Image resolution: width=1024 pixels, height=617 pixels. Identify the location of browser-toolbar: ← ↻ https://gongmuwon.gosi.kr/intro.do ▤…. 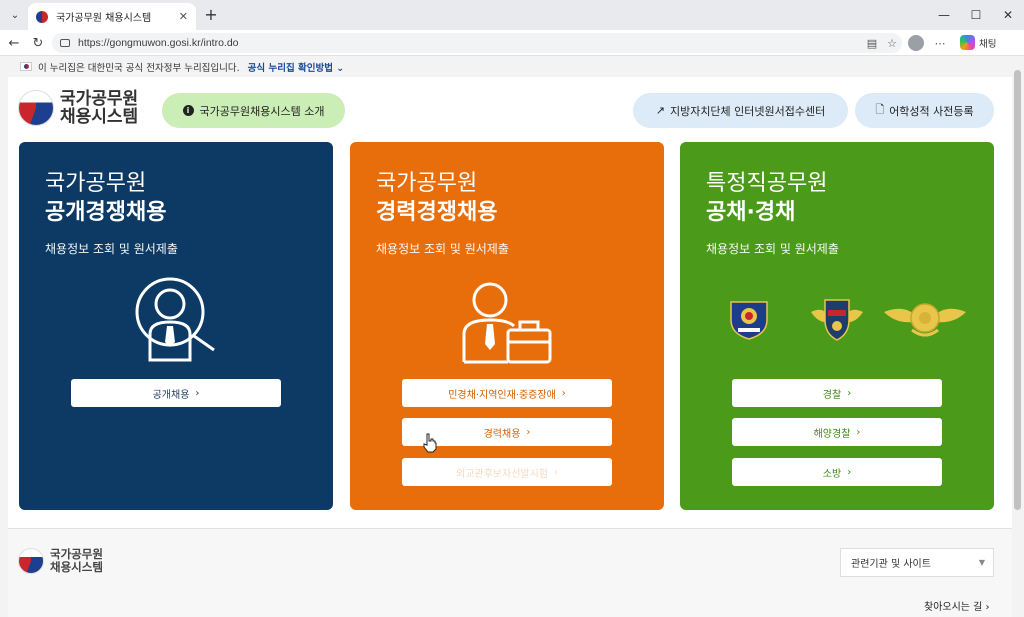
(512, 43).